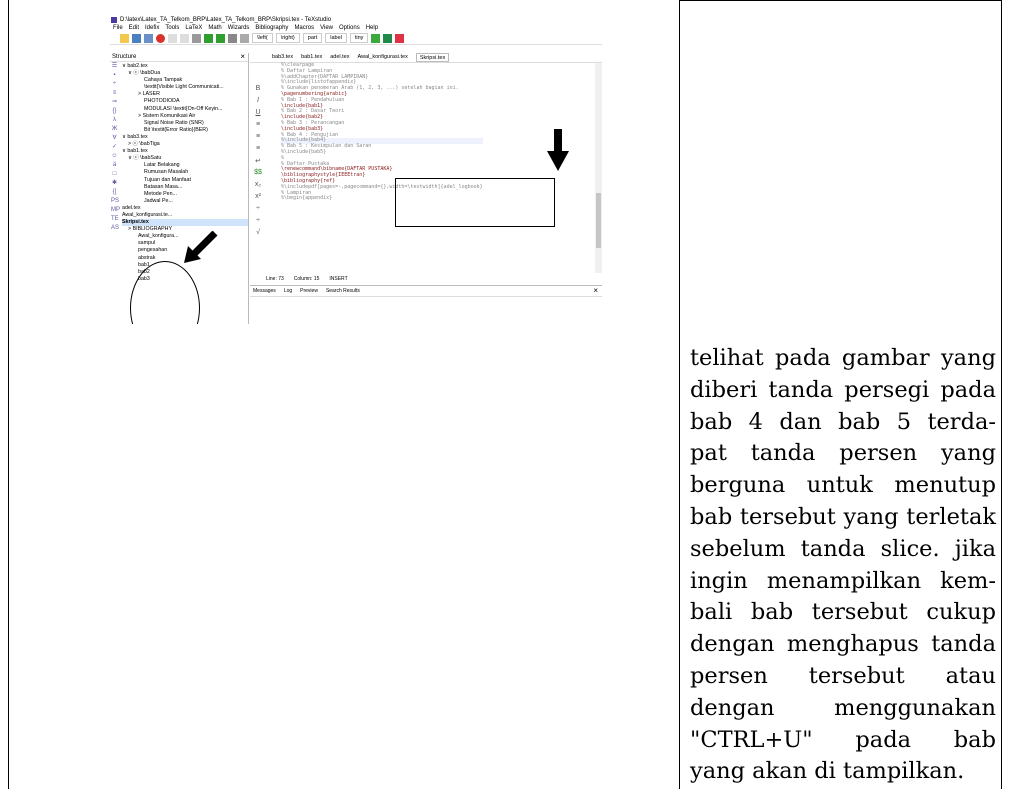 Image resolution: width=1010 pixels, height=789 pixels. What do you see at coordinates (372, 28) in the screenshot?
I see `menu-help: Help` at bounding box center [372, 28].